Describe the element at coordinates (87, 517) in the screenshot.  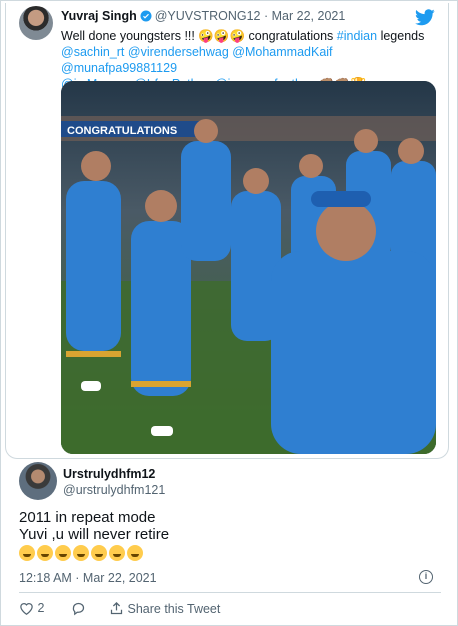
I see `reply-line-1: 2011 in repeat mode` at that location.